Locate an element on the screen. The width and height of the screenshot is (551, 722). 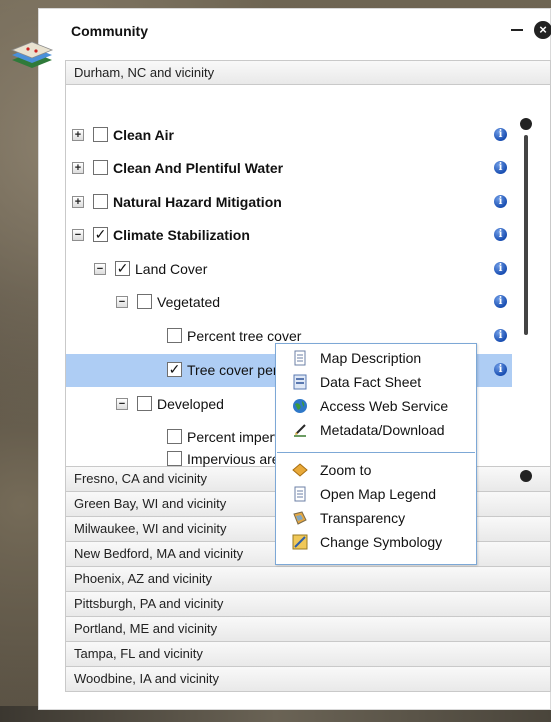
menu-item-access-web-service: Access Web Service is located at coordinates (376, 406).